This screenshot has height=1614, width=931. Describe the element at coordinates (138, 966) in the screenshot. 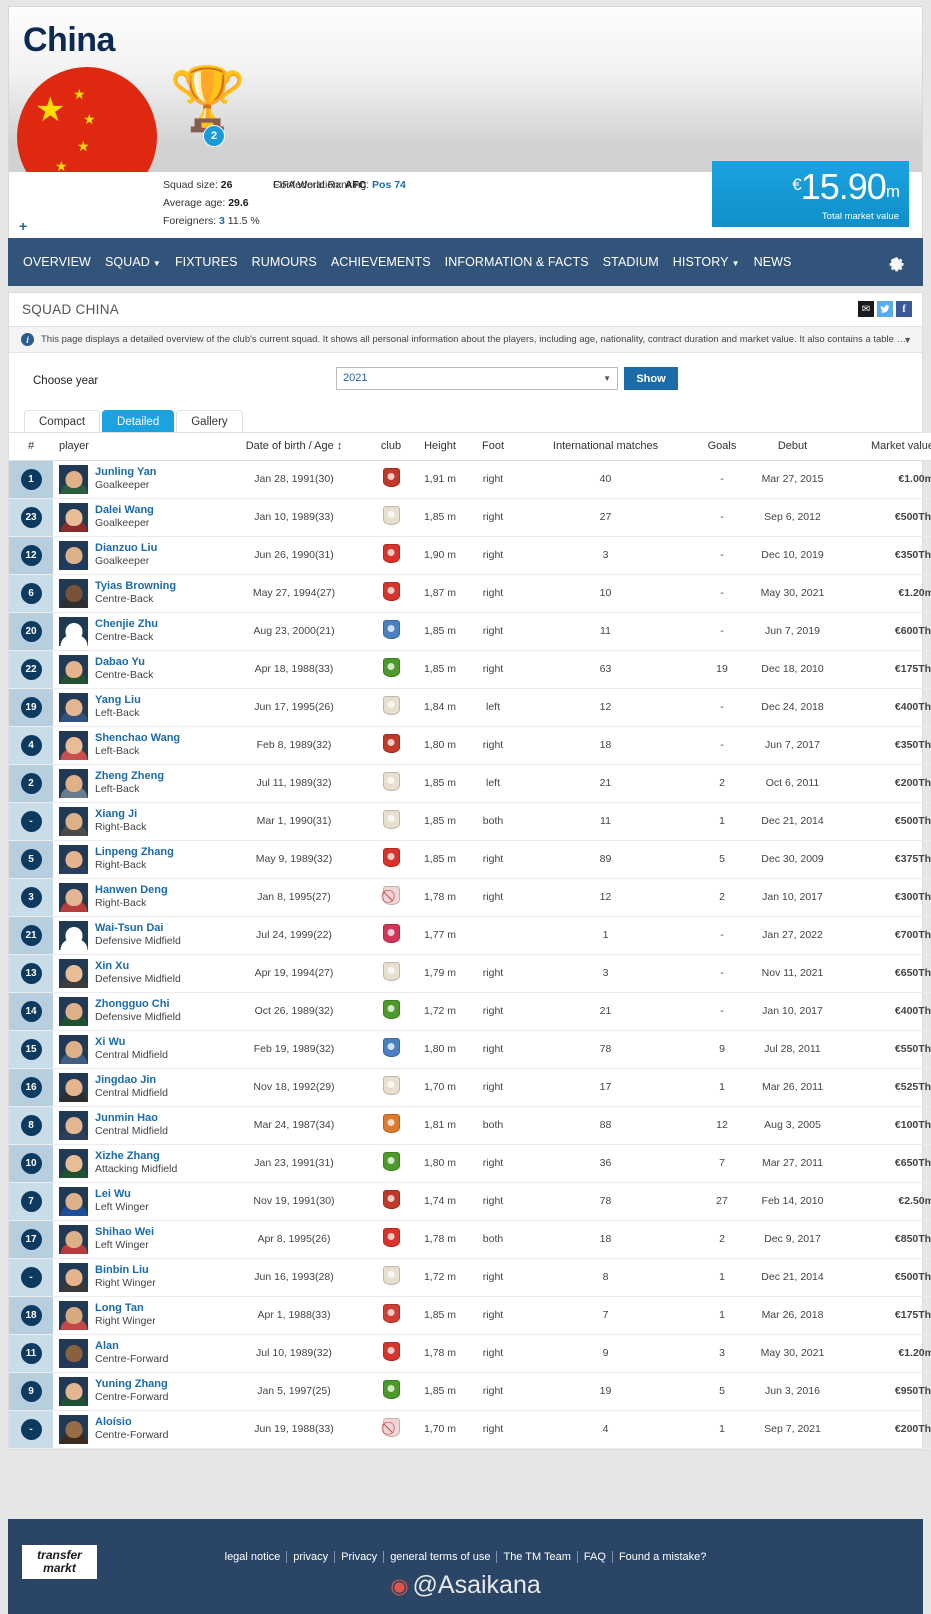

I see `player-name: Xin Xu` at that location.